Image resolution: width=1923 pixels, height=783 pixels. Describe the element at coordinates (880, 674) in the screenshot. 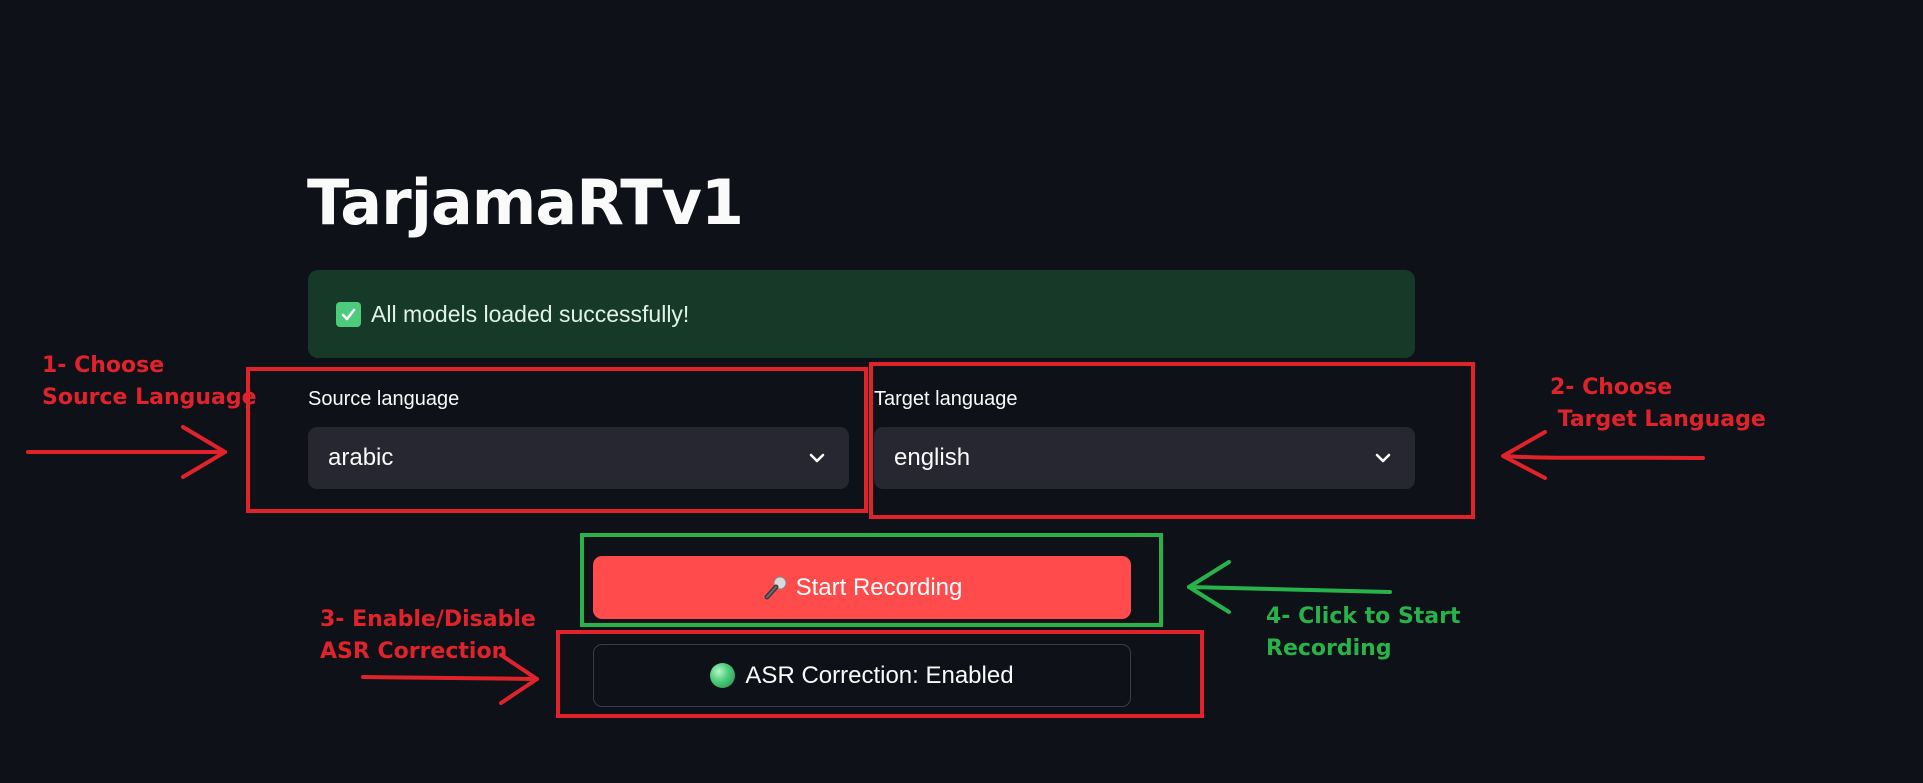

I see `annotation-box-asr` at that location.